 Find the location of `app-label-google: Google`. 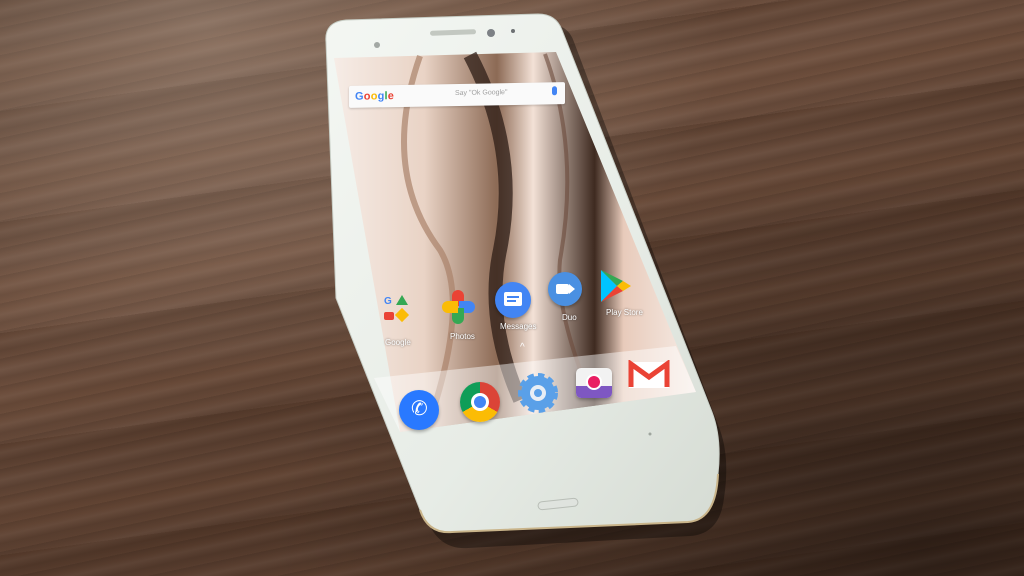

app-label-google: Google is located at coordinates (398, 342).